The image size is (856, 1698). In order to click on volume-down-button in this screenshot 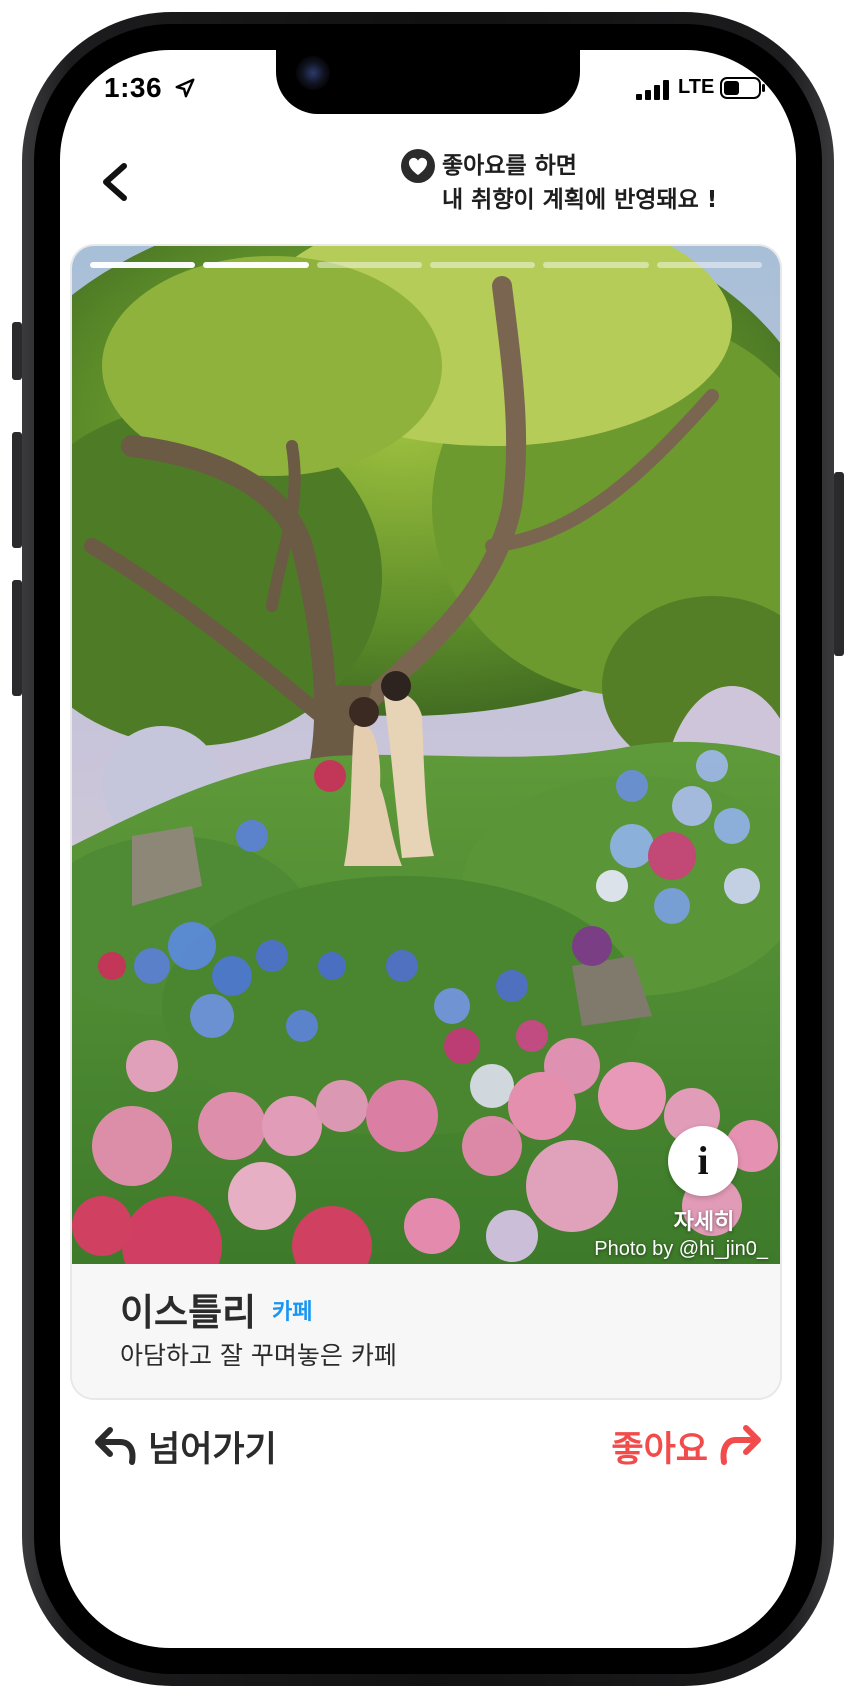, I will do `click(17, 638)`.